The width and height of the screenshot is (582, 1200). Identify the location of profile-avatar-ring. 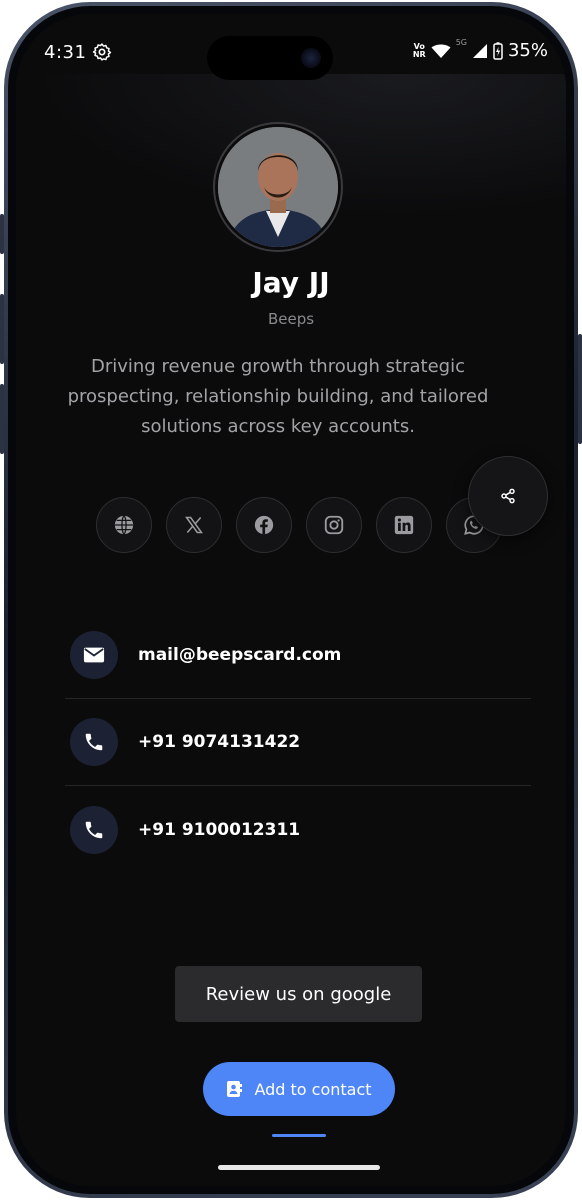
(278, 187).